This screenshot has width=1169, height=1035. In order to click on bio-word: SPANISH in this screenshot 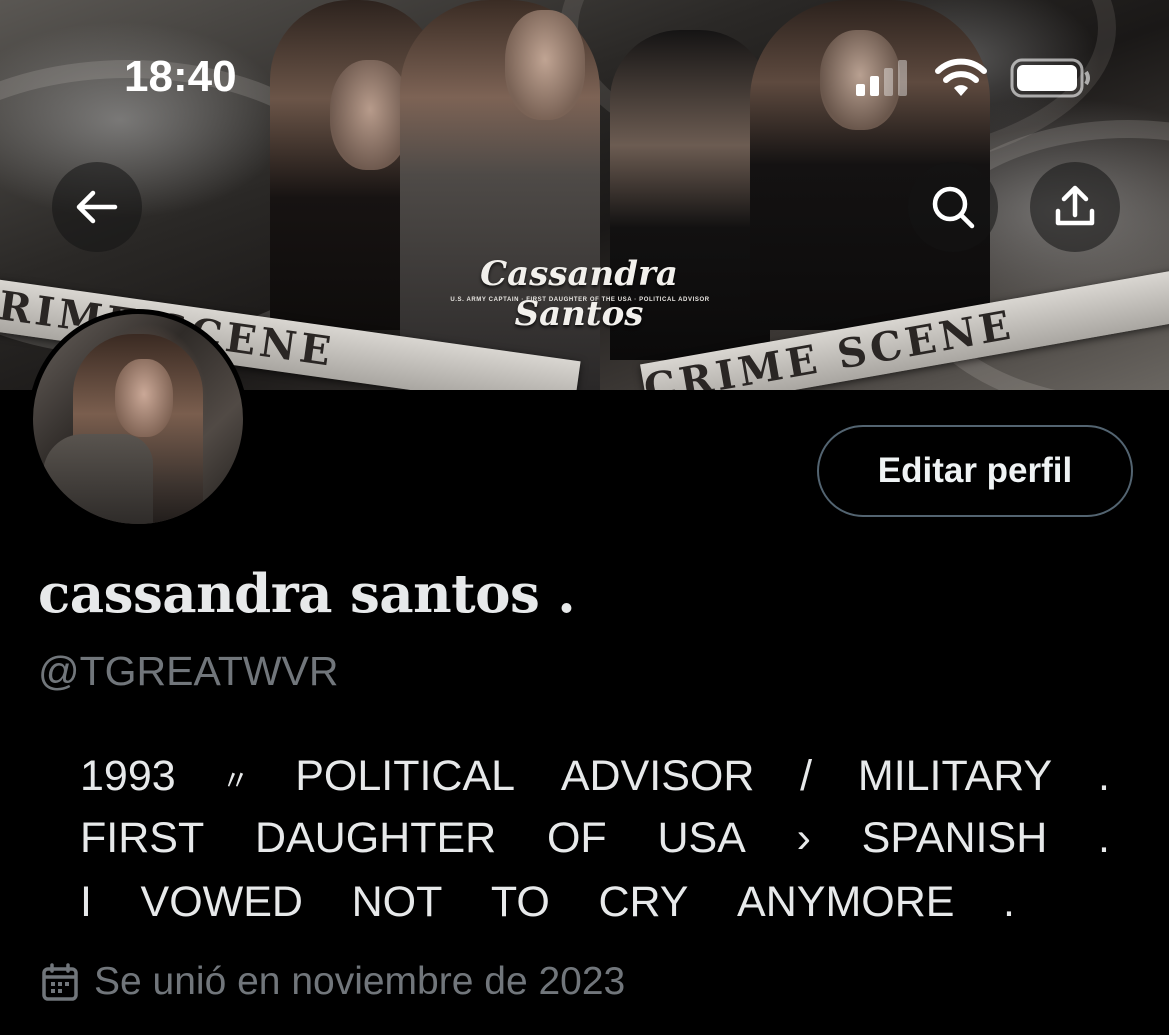, I will do `click(954, 838)`.